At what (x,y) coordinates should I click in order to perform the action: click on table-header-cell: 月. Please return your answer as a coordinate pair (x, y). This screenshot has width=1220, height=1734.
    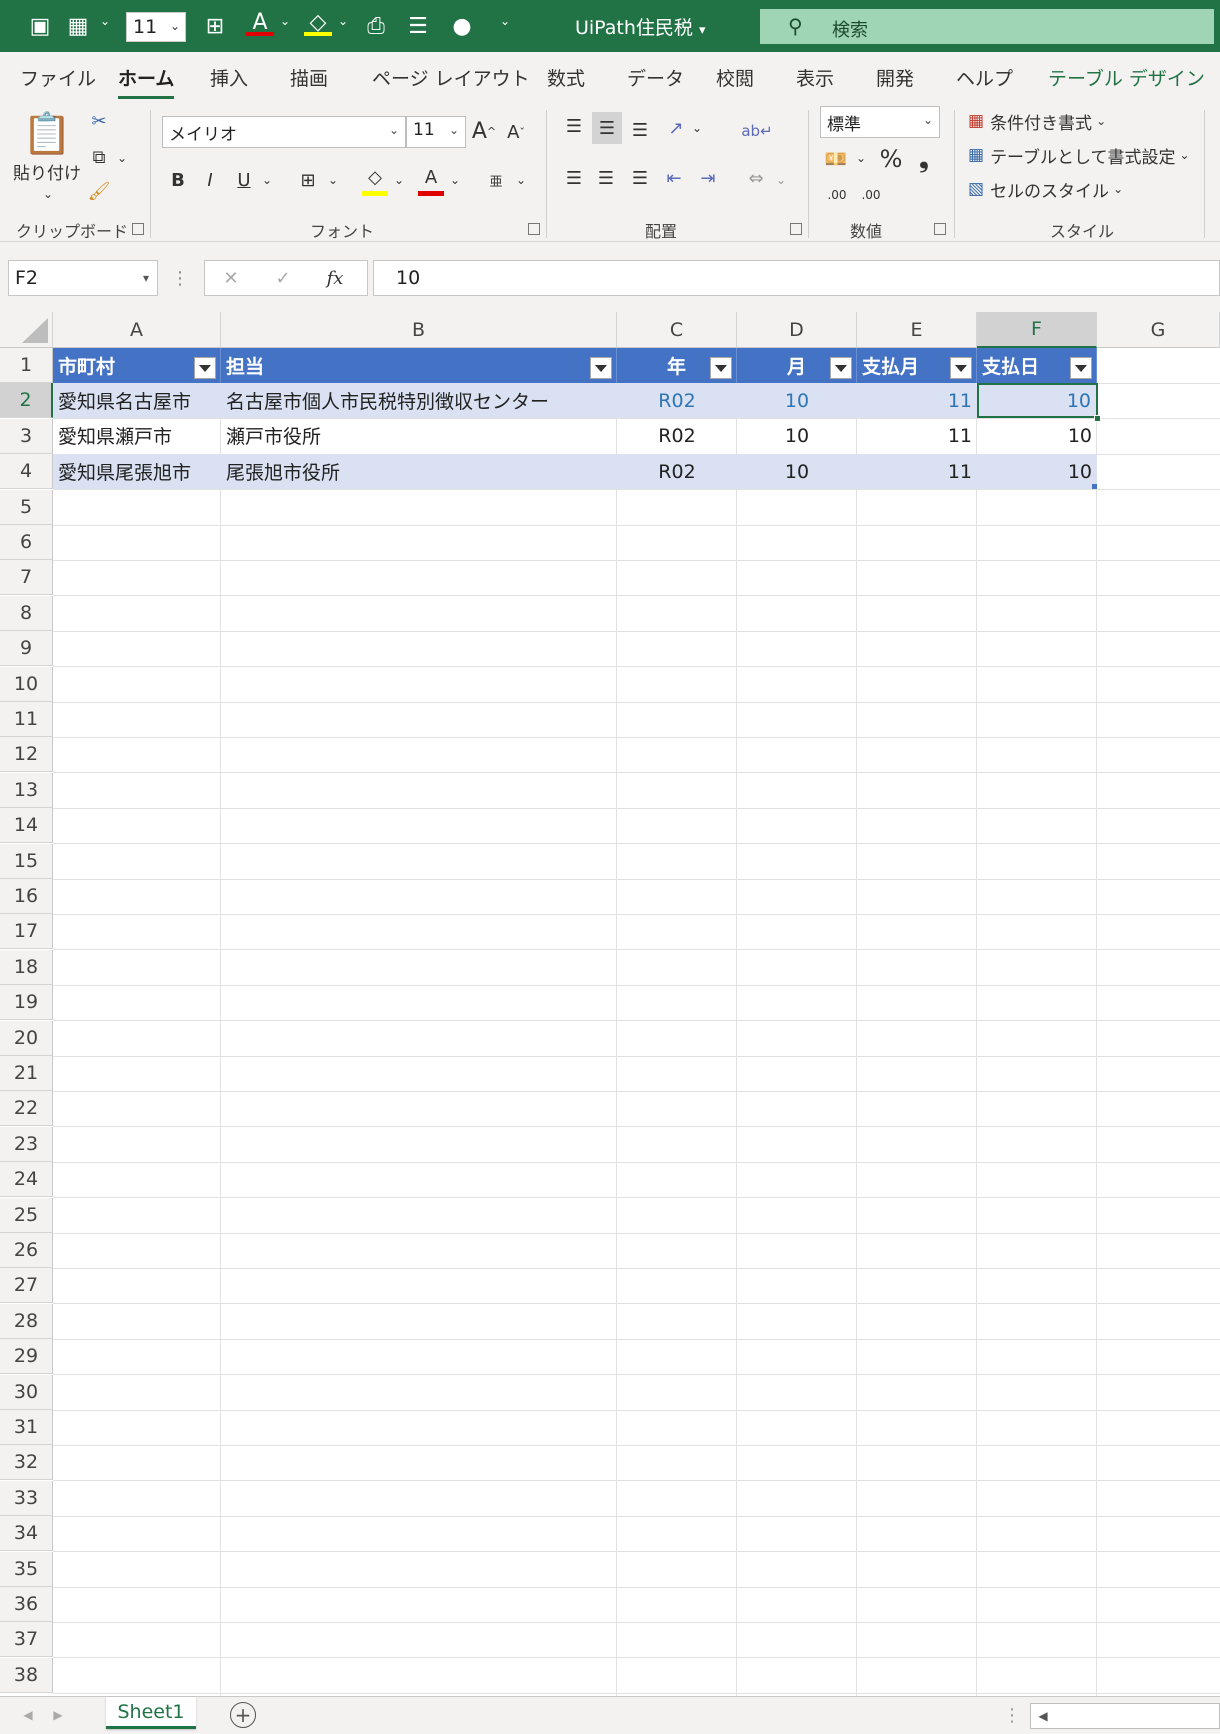
    Looking at the image, I should click on (797, 365).